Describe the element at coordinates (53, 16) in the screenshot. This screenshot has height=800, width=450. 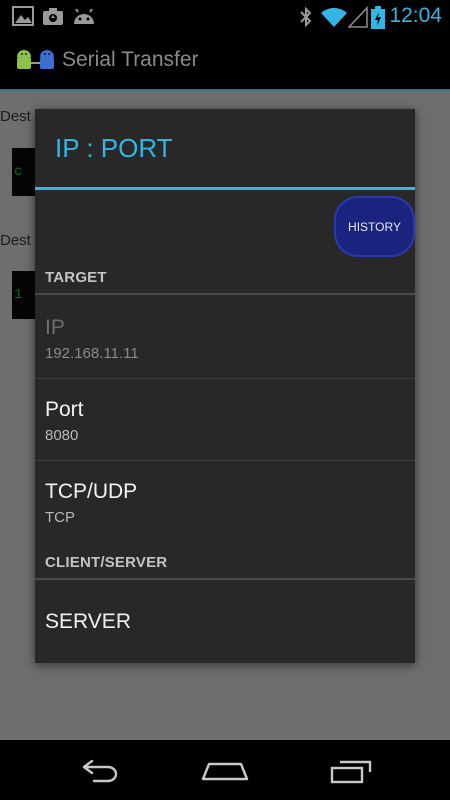
I see `camera-upload-icon` at that location.